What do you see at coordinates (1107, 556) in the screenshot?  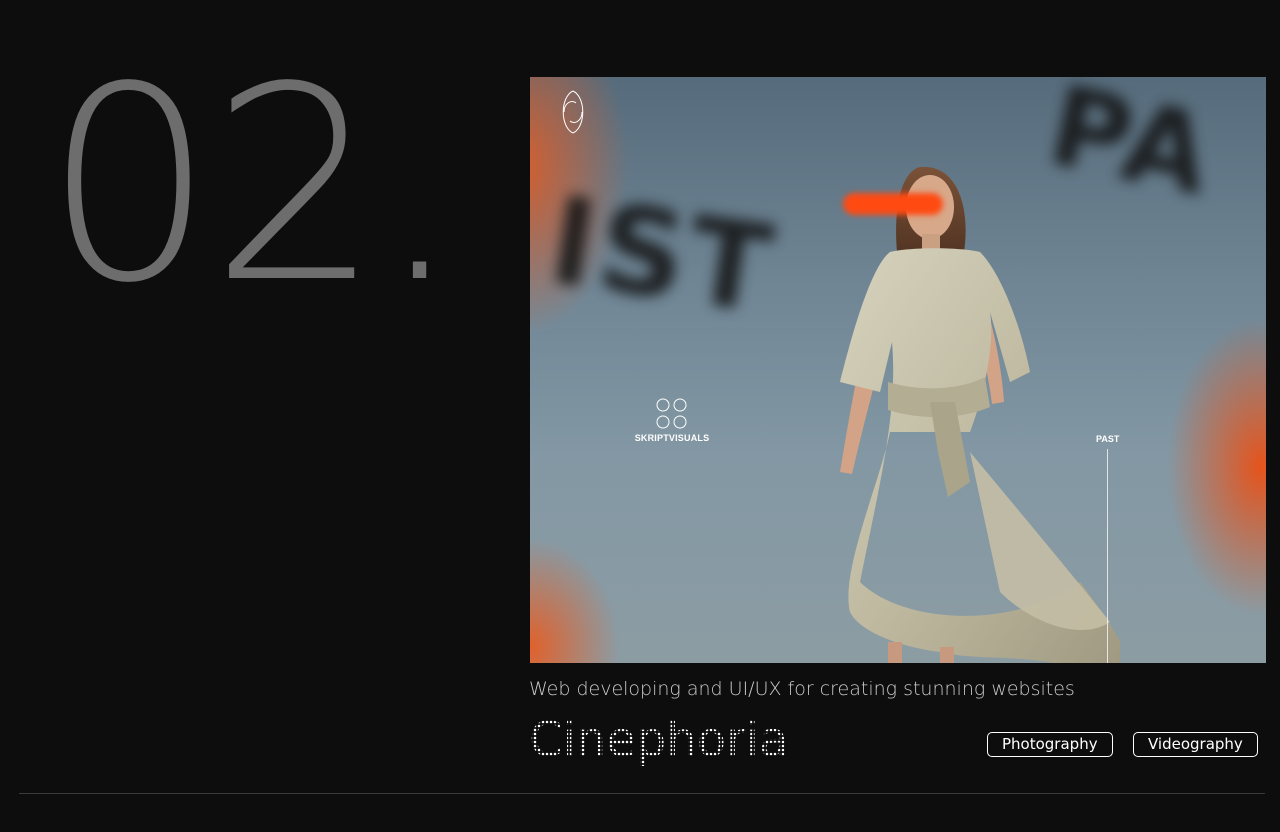 I see `vertical-line` at bounding box center [1107, 556].